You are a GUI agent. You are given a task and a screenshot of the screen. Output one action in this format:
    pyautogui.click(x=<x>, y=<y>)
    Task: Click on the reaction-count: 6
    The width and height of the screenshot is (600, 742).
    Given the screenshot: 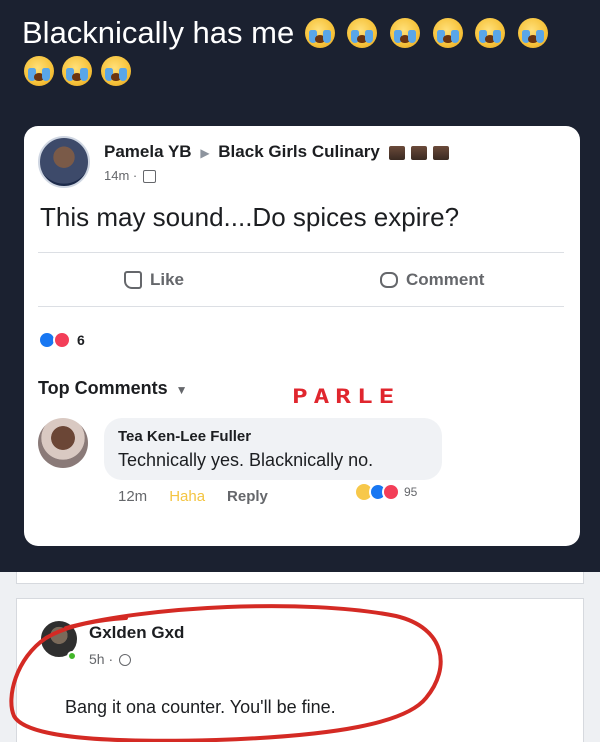 What is the action you would take?
    pyautogui.click(x=81, y=340)
    